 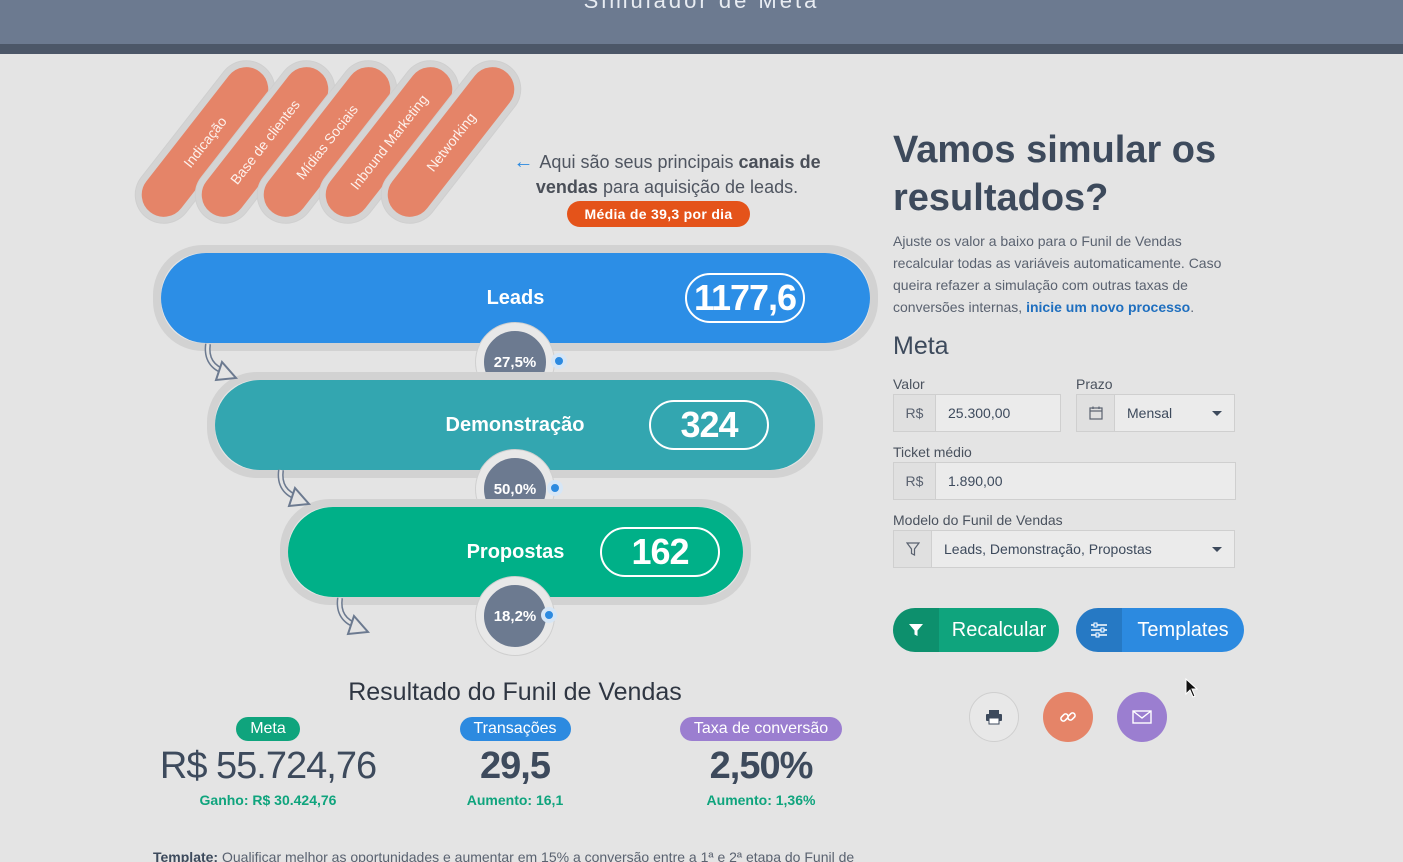 I want to click on daily-average-badge: Média de 39,3 por dia, so click(x=658, y=214).